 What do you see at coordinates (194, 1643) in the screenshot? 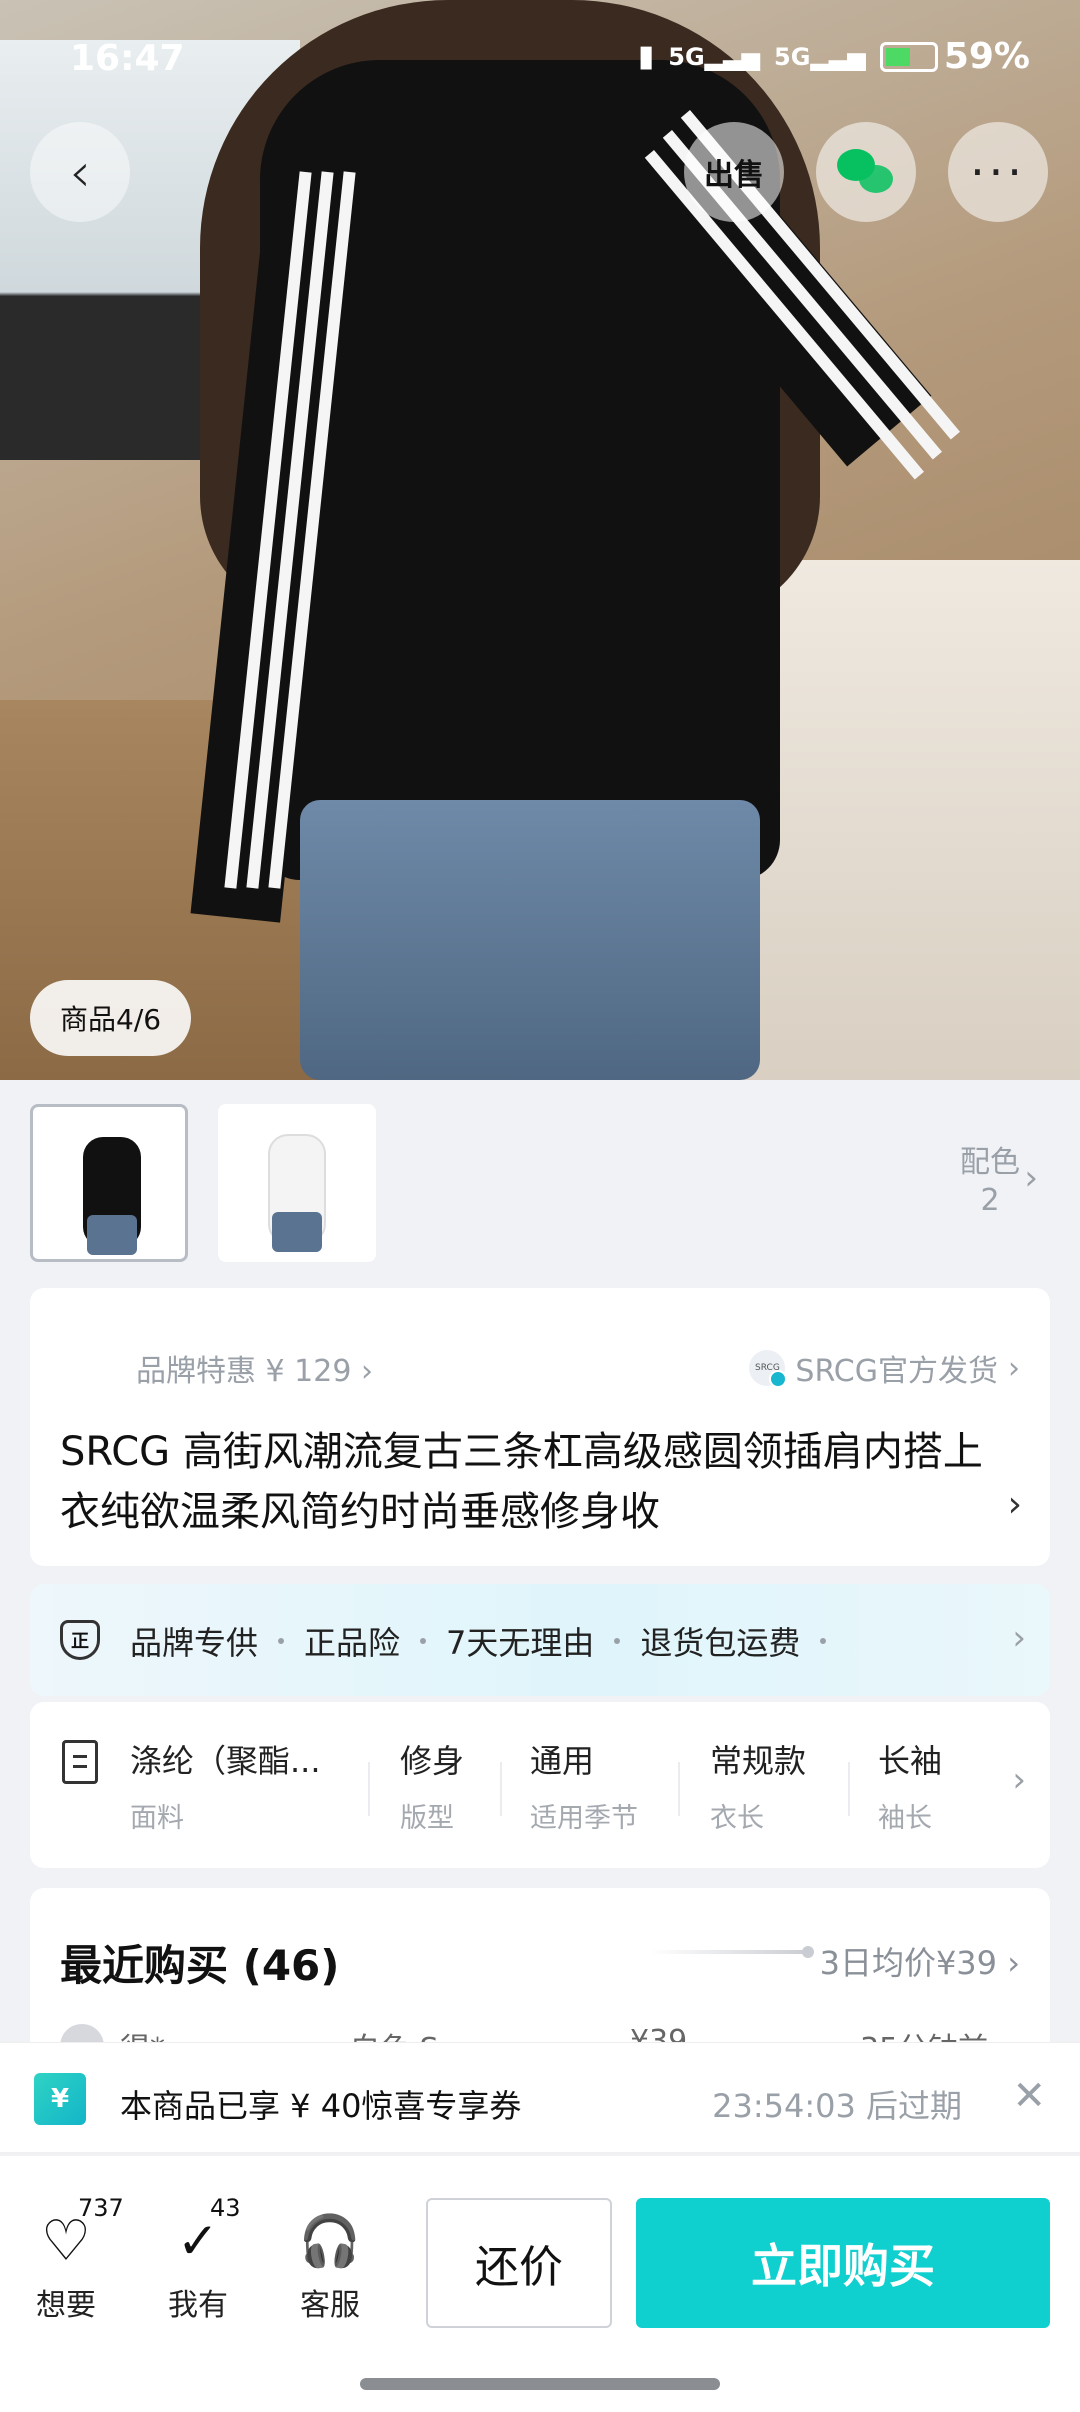
I see `guarantee-item: 品牌专供` at bounding box center [194, 1643].